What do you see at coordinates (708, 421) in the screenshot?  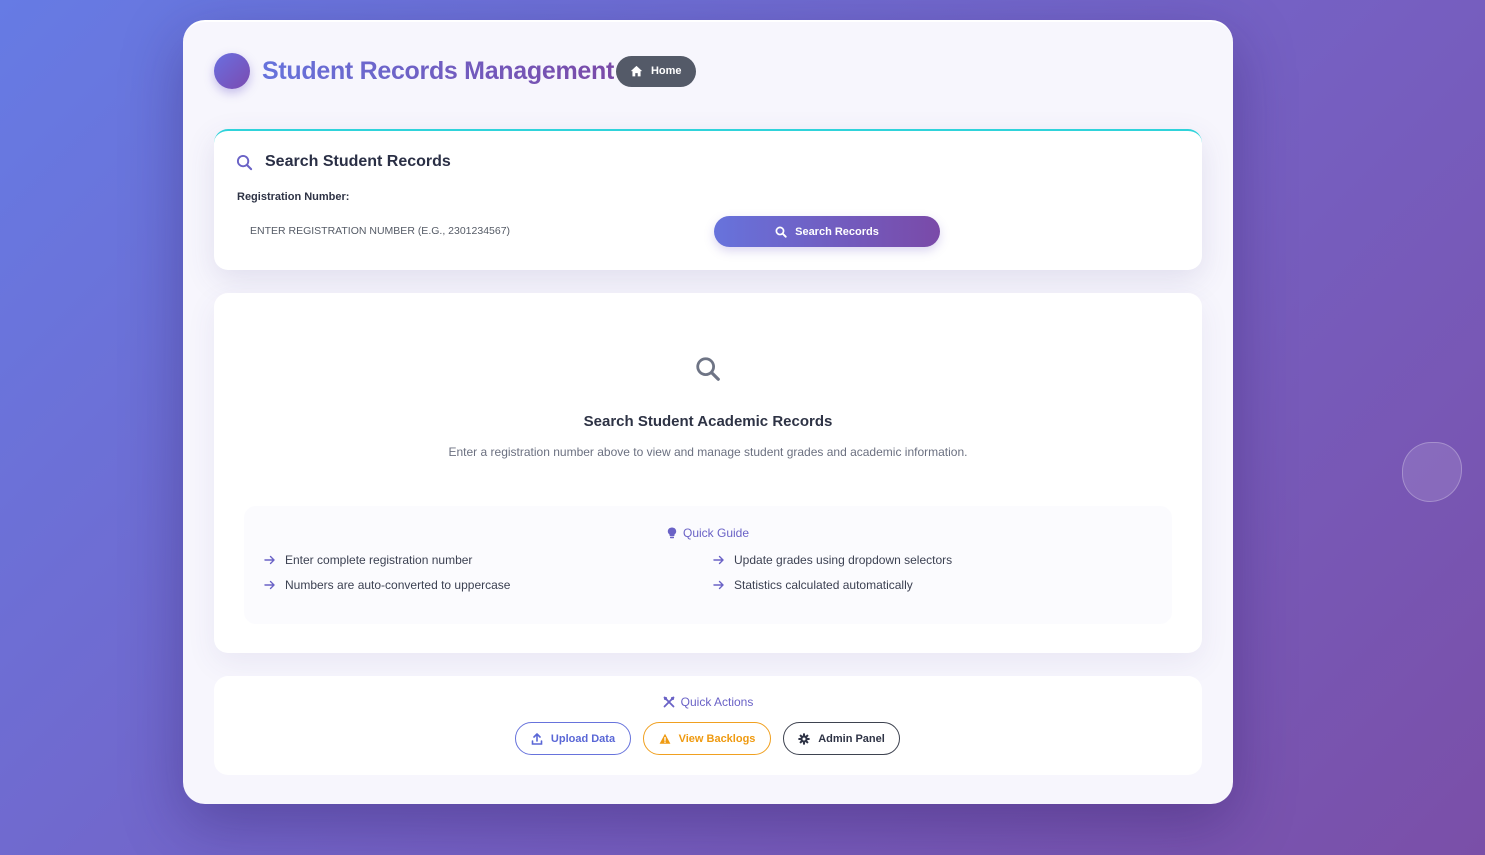 I see `empty-state-title: Search Student Academic Records` at bounding box center [708, 421].